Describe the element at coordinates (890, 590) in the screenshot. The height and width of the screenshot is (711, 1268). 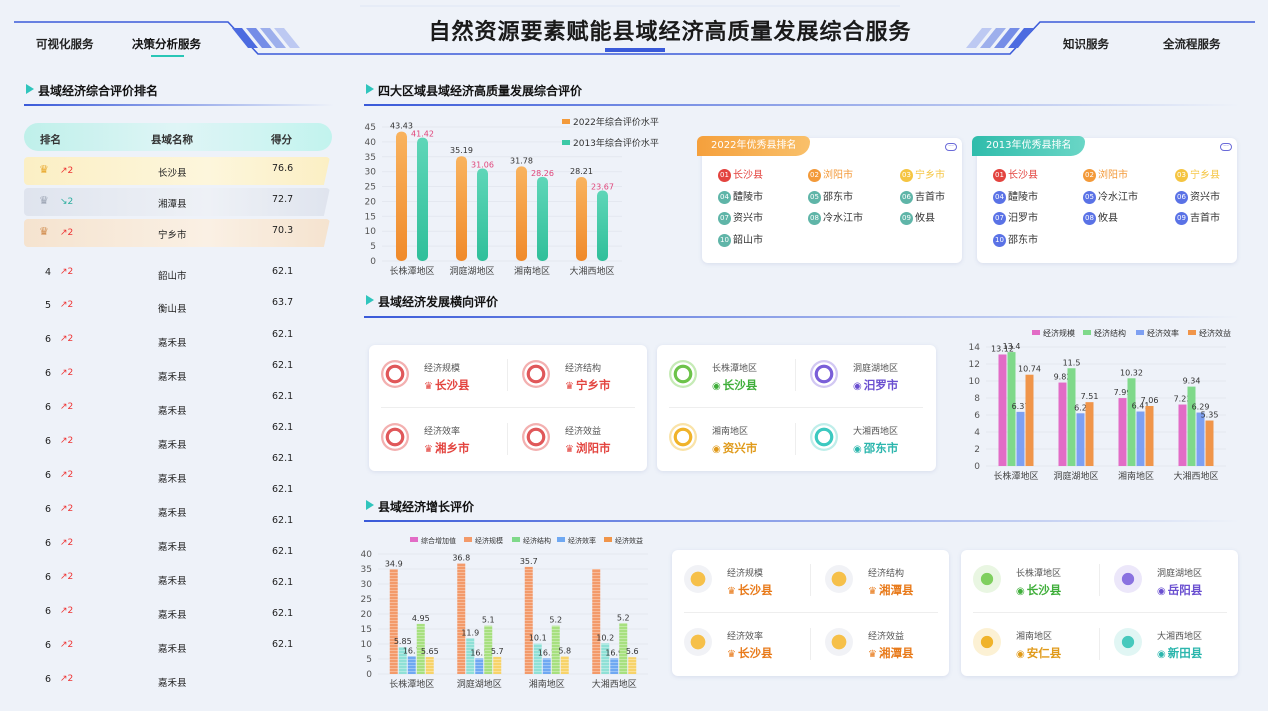
I see `dimension-value: ♛ 湘潭县` at that location.